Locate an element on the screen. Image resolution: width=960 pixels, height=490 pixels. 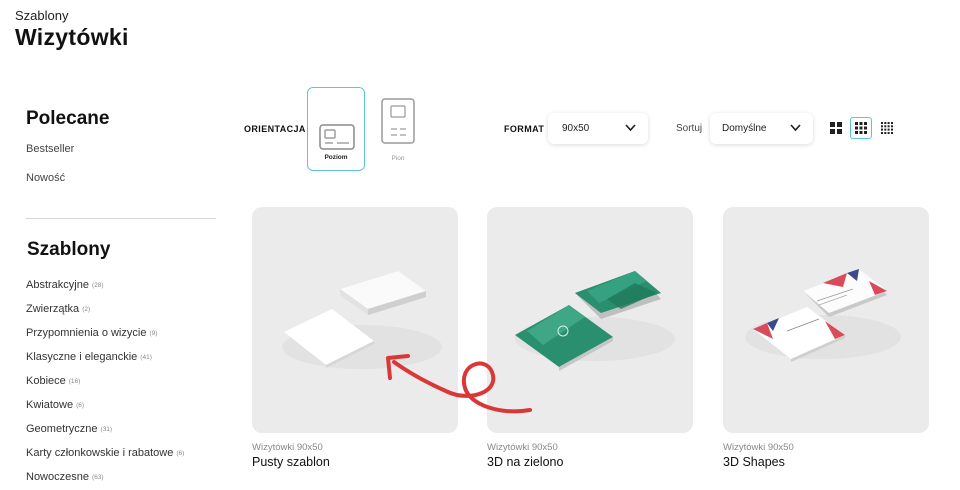
page-title: Wizytówki is located at coordinates (72, 37).